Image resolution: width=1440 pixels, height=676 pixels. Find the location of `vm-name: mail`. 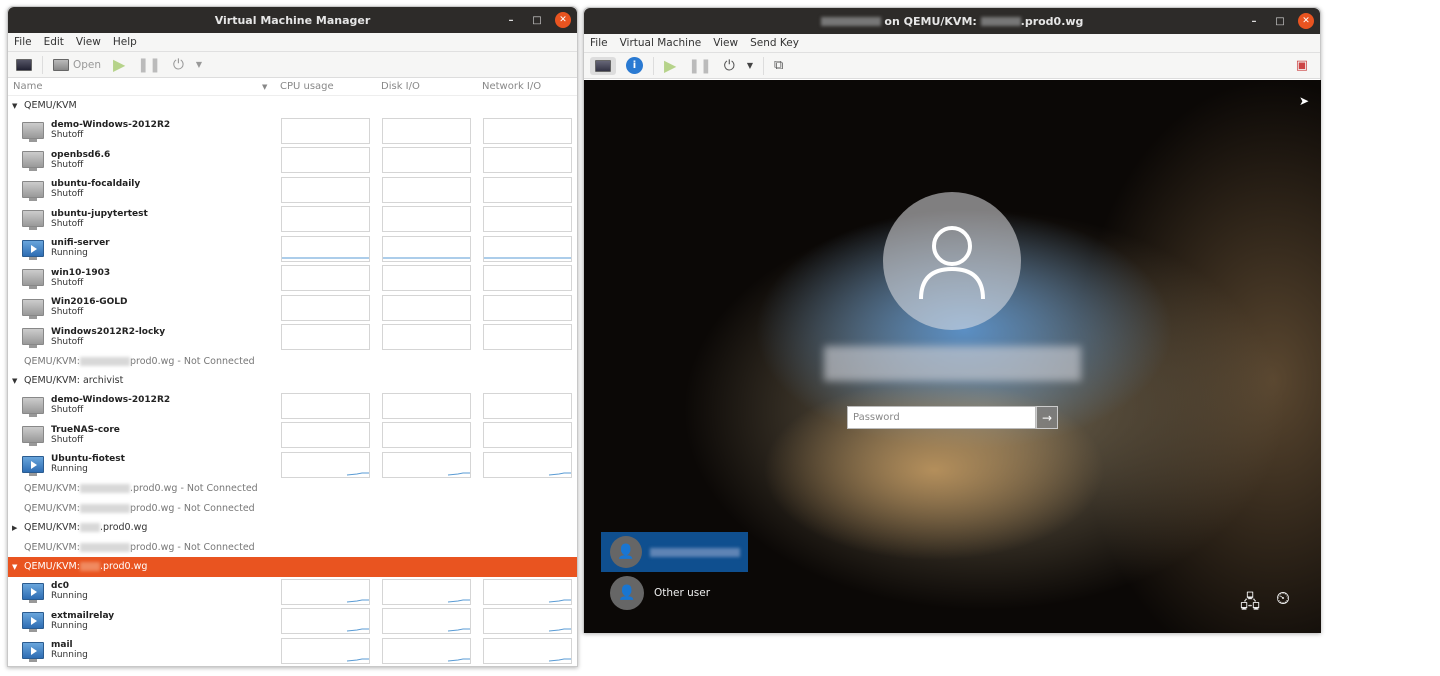

vm-name: mail is located at coordinates (62, 645).